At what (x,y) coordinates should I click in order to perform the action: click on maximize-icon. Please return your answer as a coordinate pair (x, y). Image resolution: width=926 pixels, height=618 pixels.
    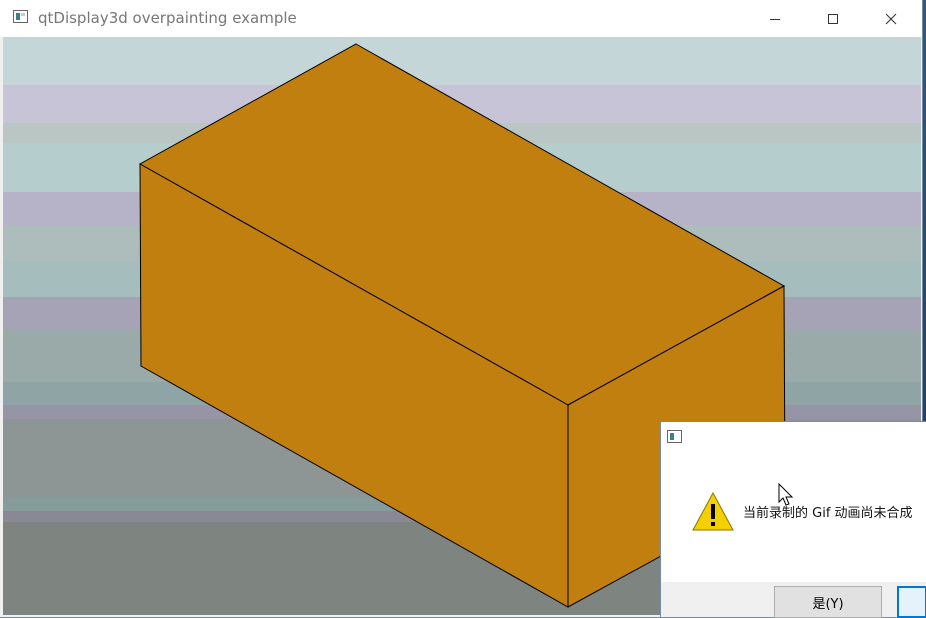
    Looking at the image, I should click on (833, 18).